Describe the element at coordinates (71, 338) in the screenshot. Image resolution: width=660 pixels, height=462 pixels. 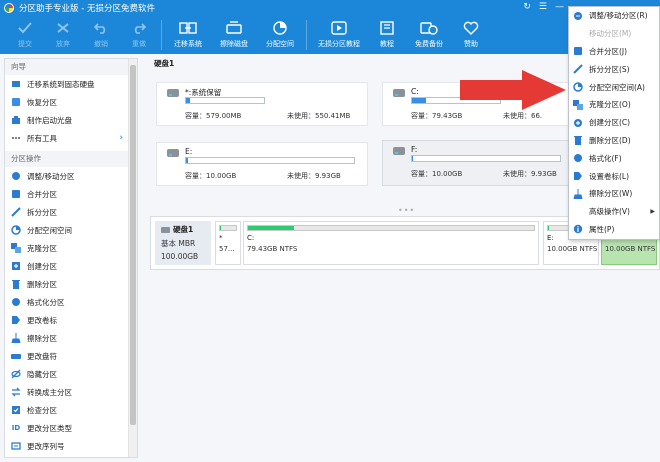
I see `sidebar-item-wipe: 擦除分区` at that location.